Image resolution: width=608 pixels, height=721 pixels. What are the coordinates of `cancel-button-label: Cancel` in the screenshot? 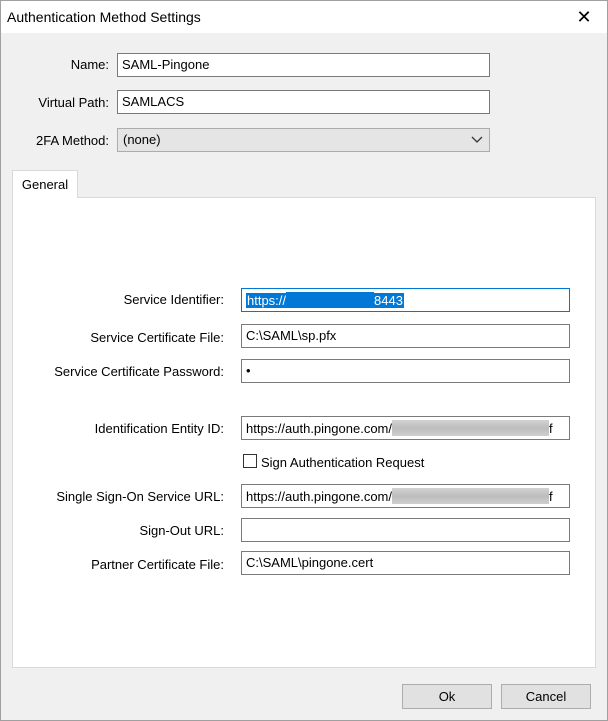 It's located at (546, 696).